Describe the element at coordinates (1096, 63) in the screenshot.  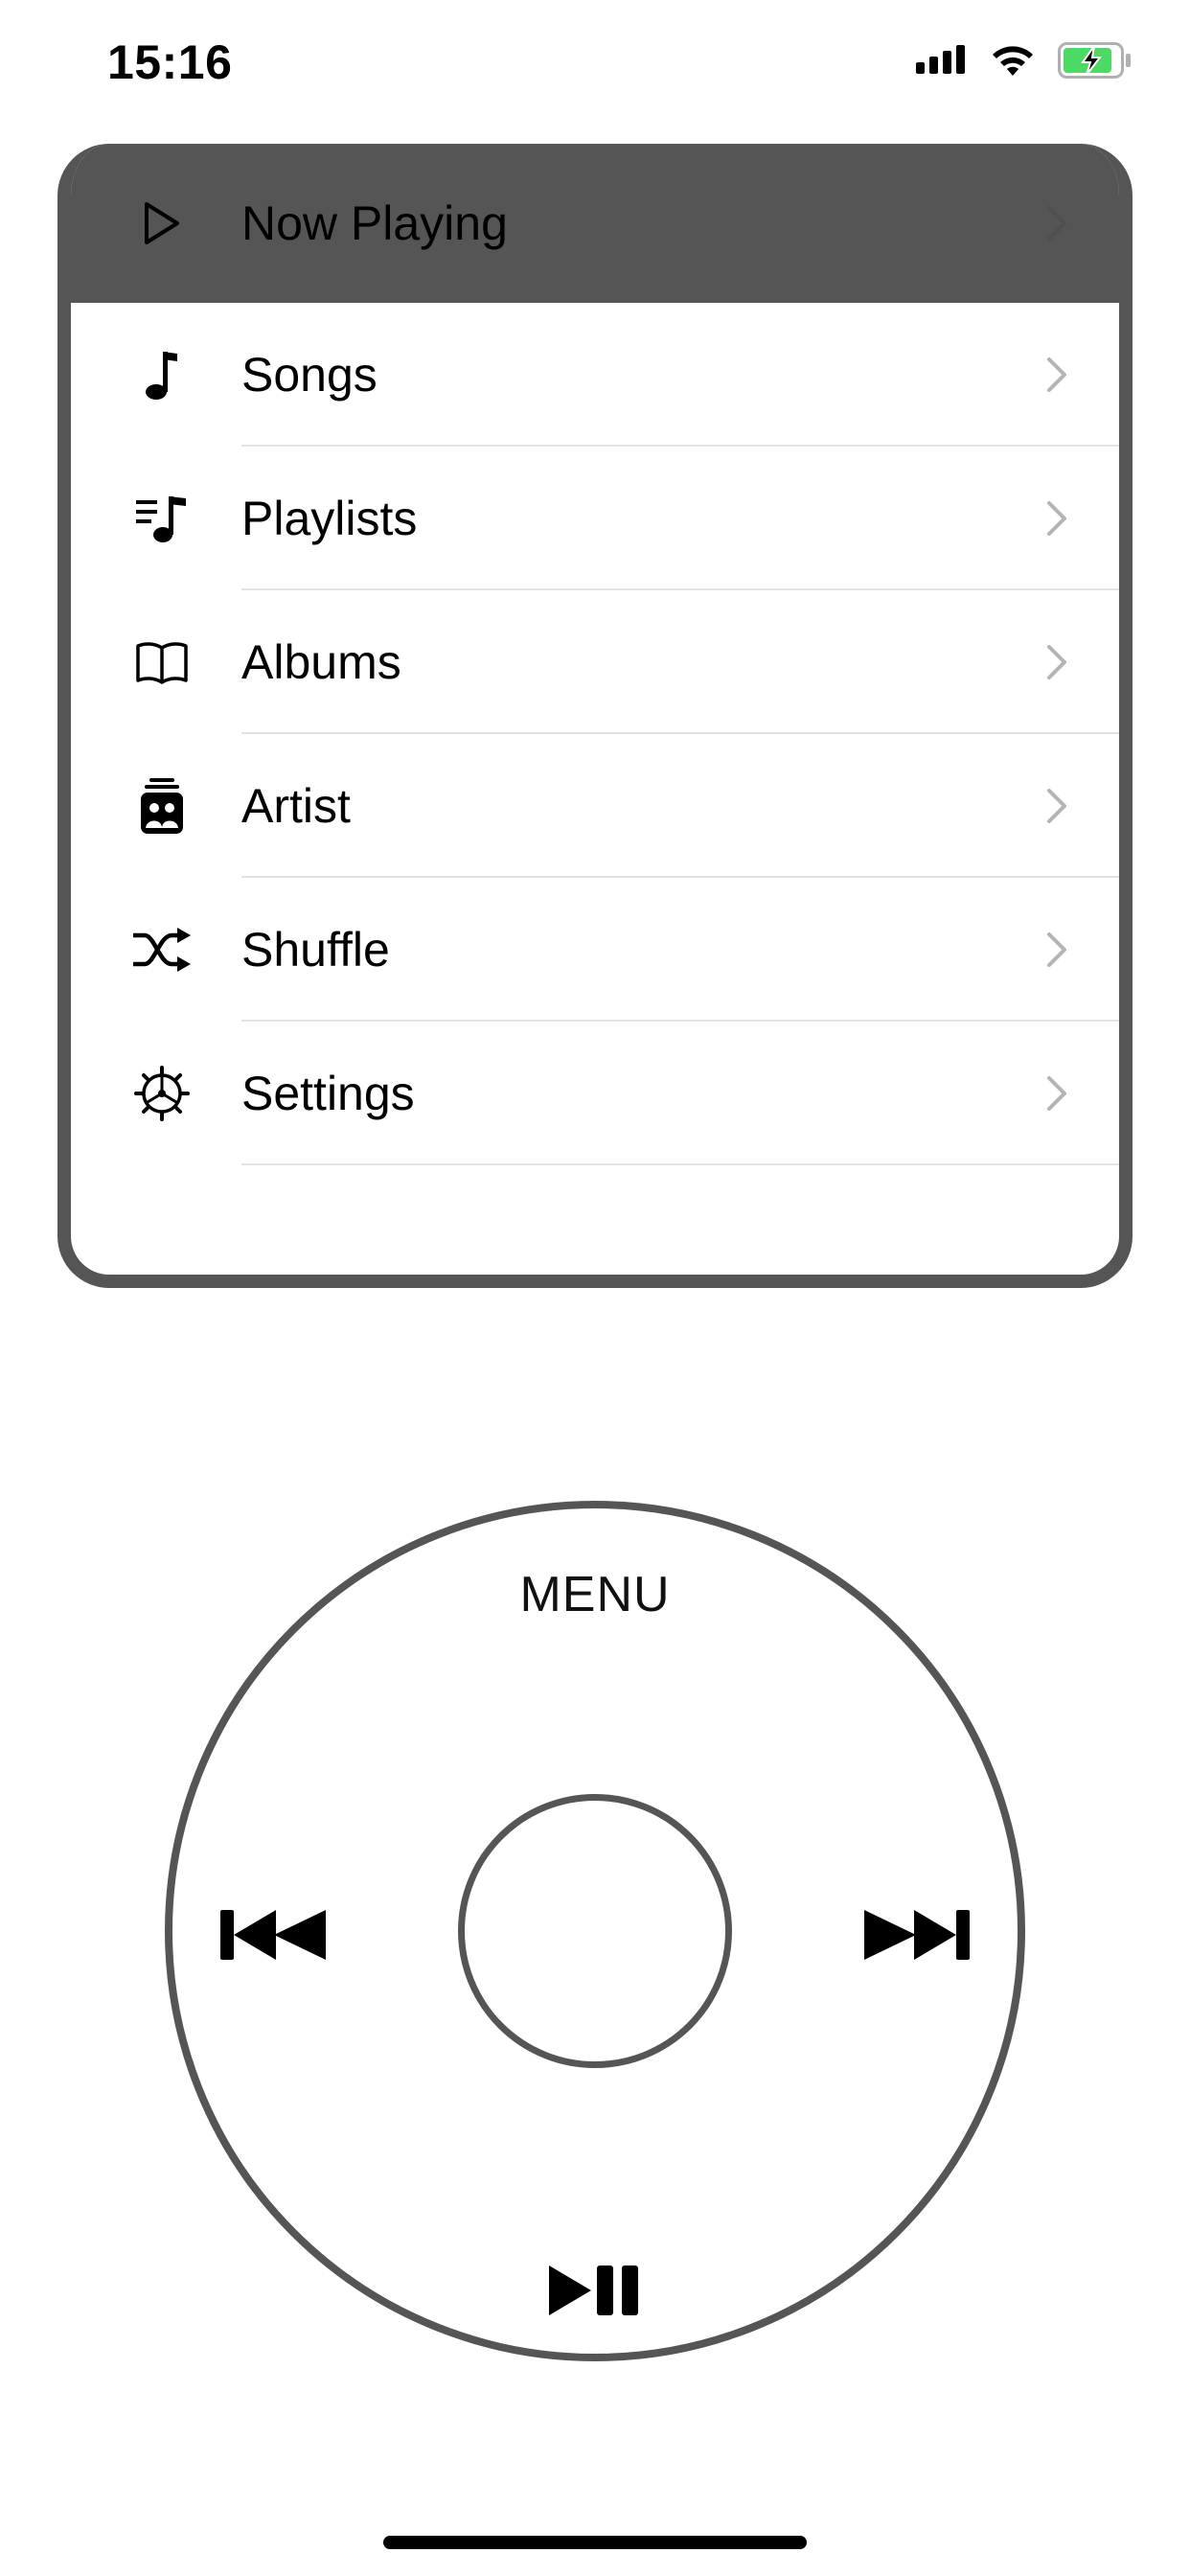
I see `battery-charging-icon` at that location.